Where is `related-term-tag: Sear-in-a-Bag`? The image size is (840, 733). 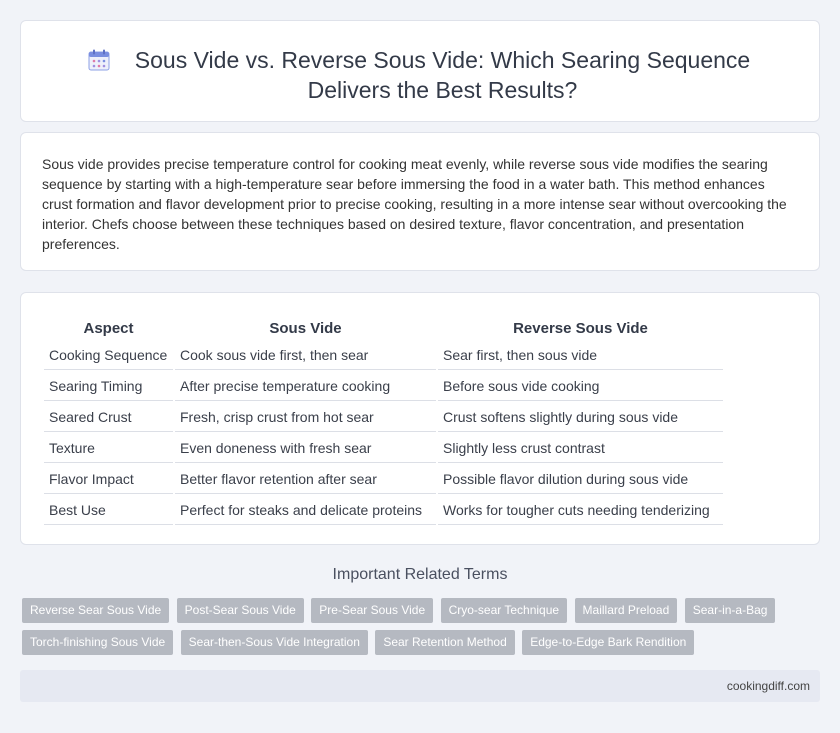
related-term-tag: Sear-in-a-Bag is located at coordinates (730, 610).